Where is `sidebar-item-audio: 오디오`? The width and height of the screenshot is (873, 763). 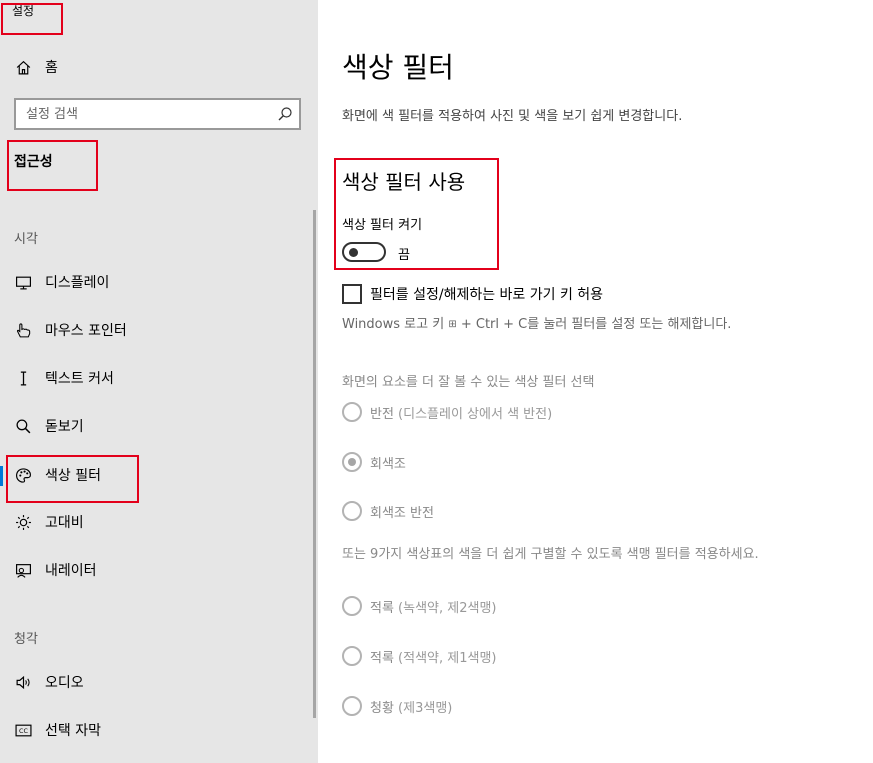 sidebar-item-audio: 오디오 is located at coordinates (159, 682).